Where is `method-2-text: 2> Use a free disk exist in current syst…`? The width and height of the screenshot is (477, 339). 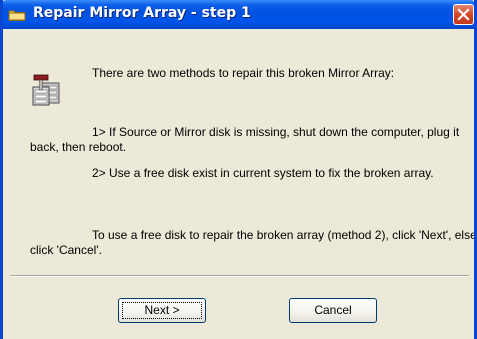
method-2-text: 2> Use a free disk exist in current syst… is located at coordinates (263, 173).